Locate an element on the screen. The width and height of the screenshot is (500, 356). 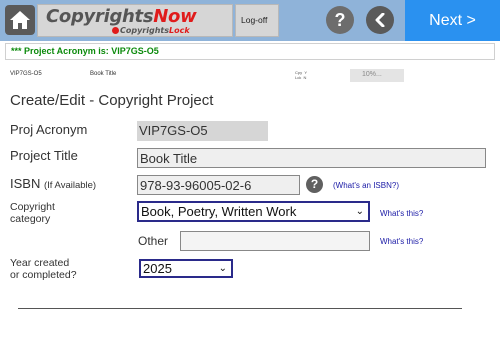
isbn-hint: (If Available) is located at coordinates (70, 185).